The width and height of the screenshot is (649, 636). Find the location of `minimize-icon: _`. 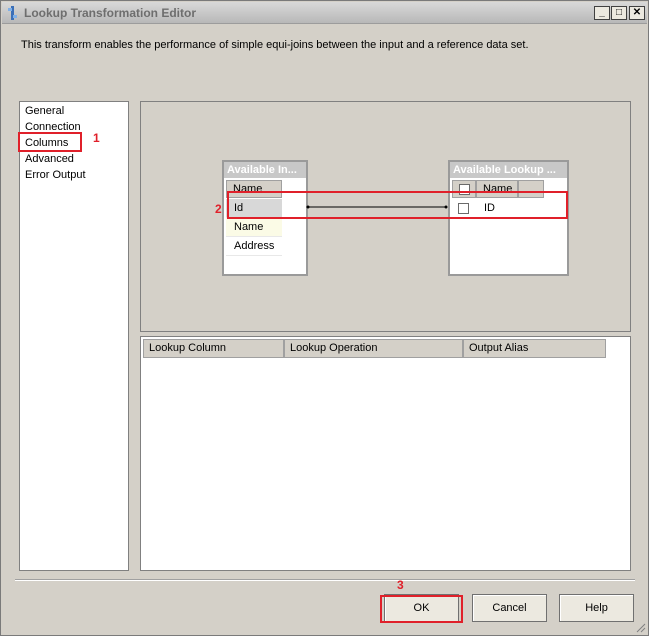

minimize-icon: _ is located at coordinates (602, 13).